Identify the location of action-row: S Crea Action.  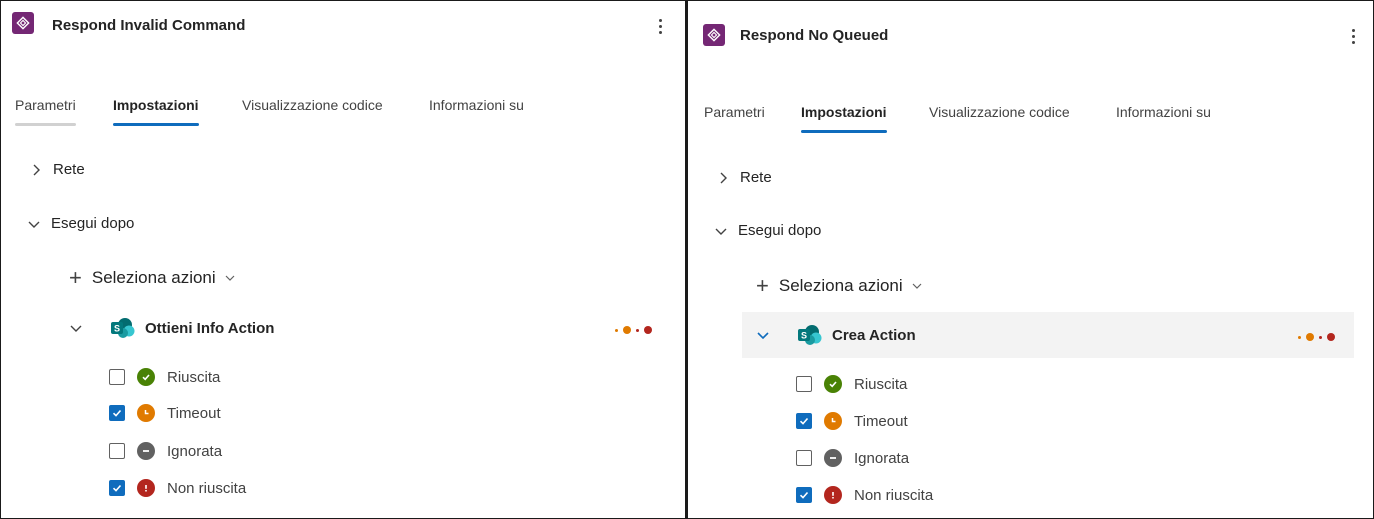
(1048, 335).